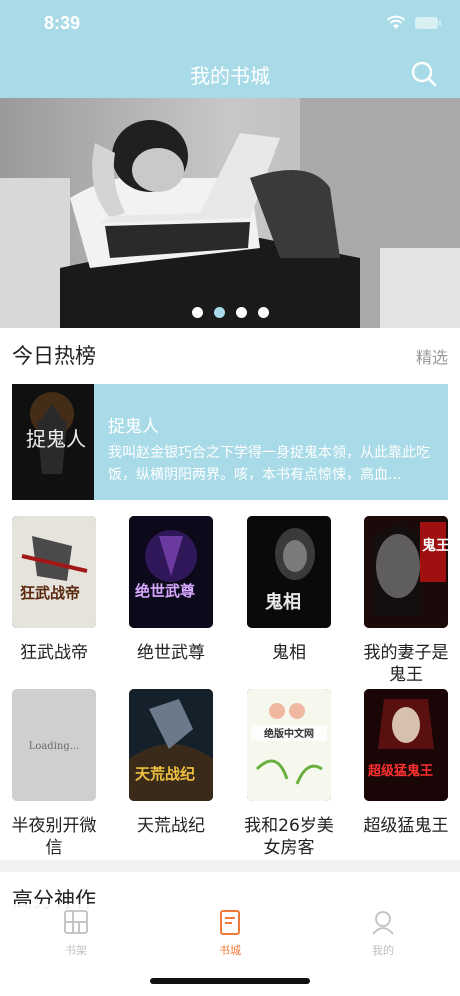 The width and height of the screenshot is (460, 996). I want to click on svg-text: 绝版中文网, so click(289, 733).